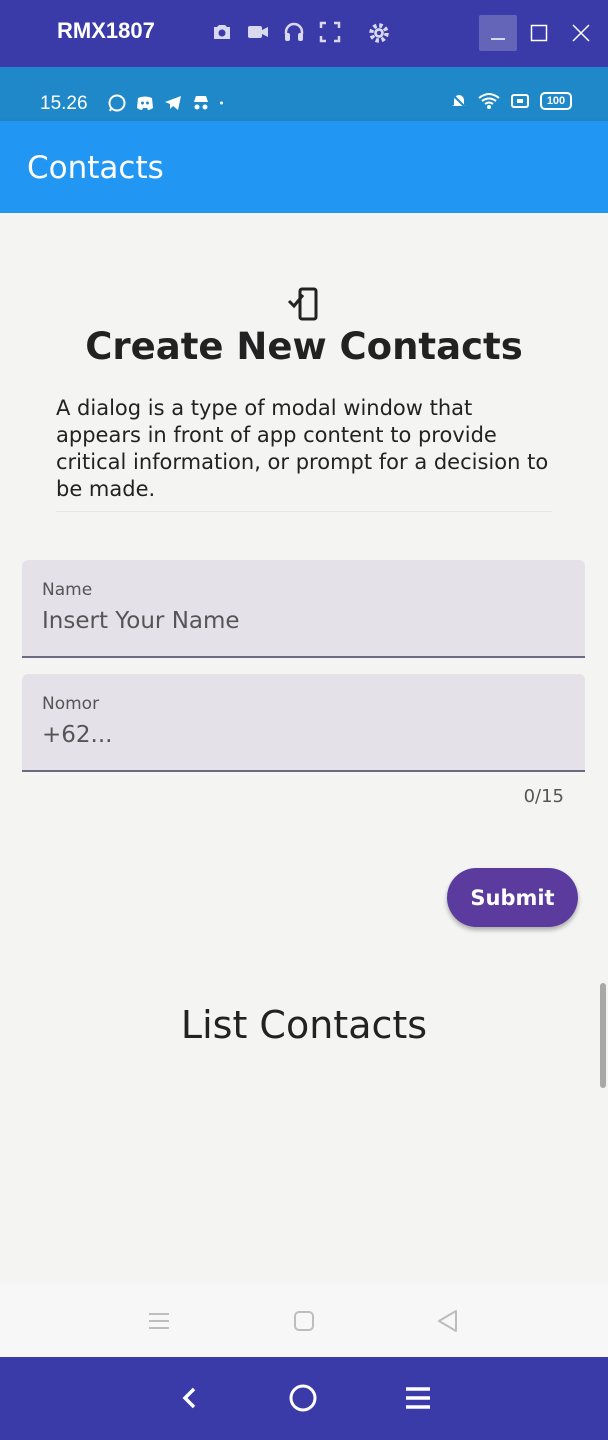 This screenshot has height=1440, width=608. I want to click on list-heading: List Contacts, so click(304, 1025).